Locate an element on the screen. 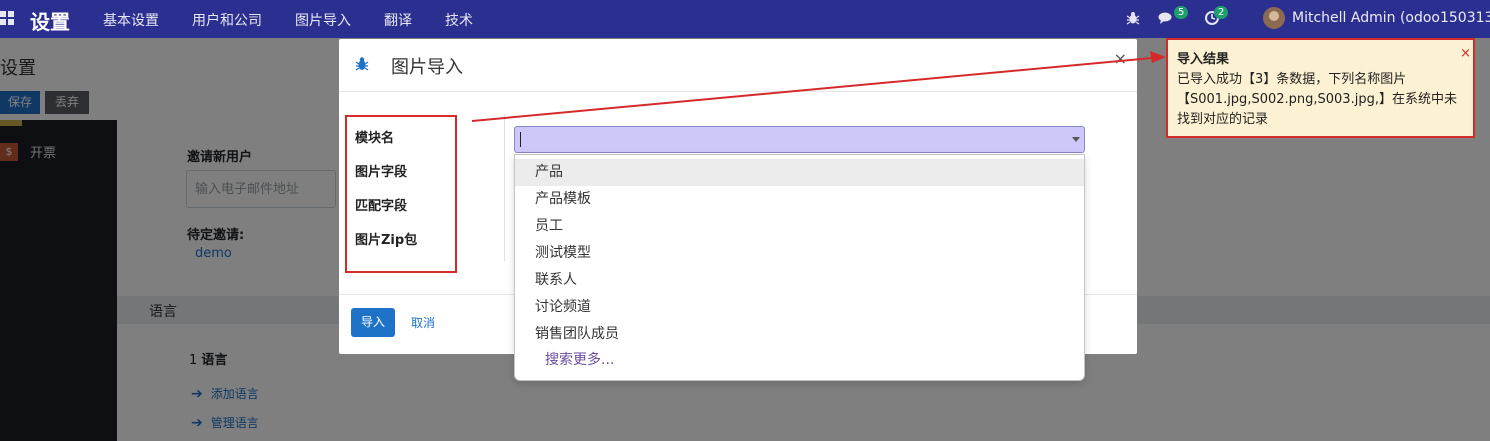 This screenshot has width=1490, height=441. import-button: 导入 is located at coordinates (373, 322).